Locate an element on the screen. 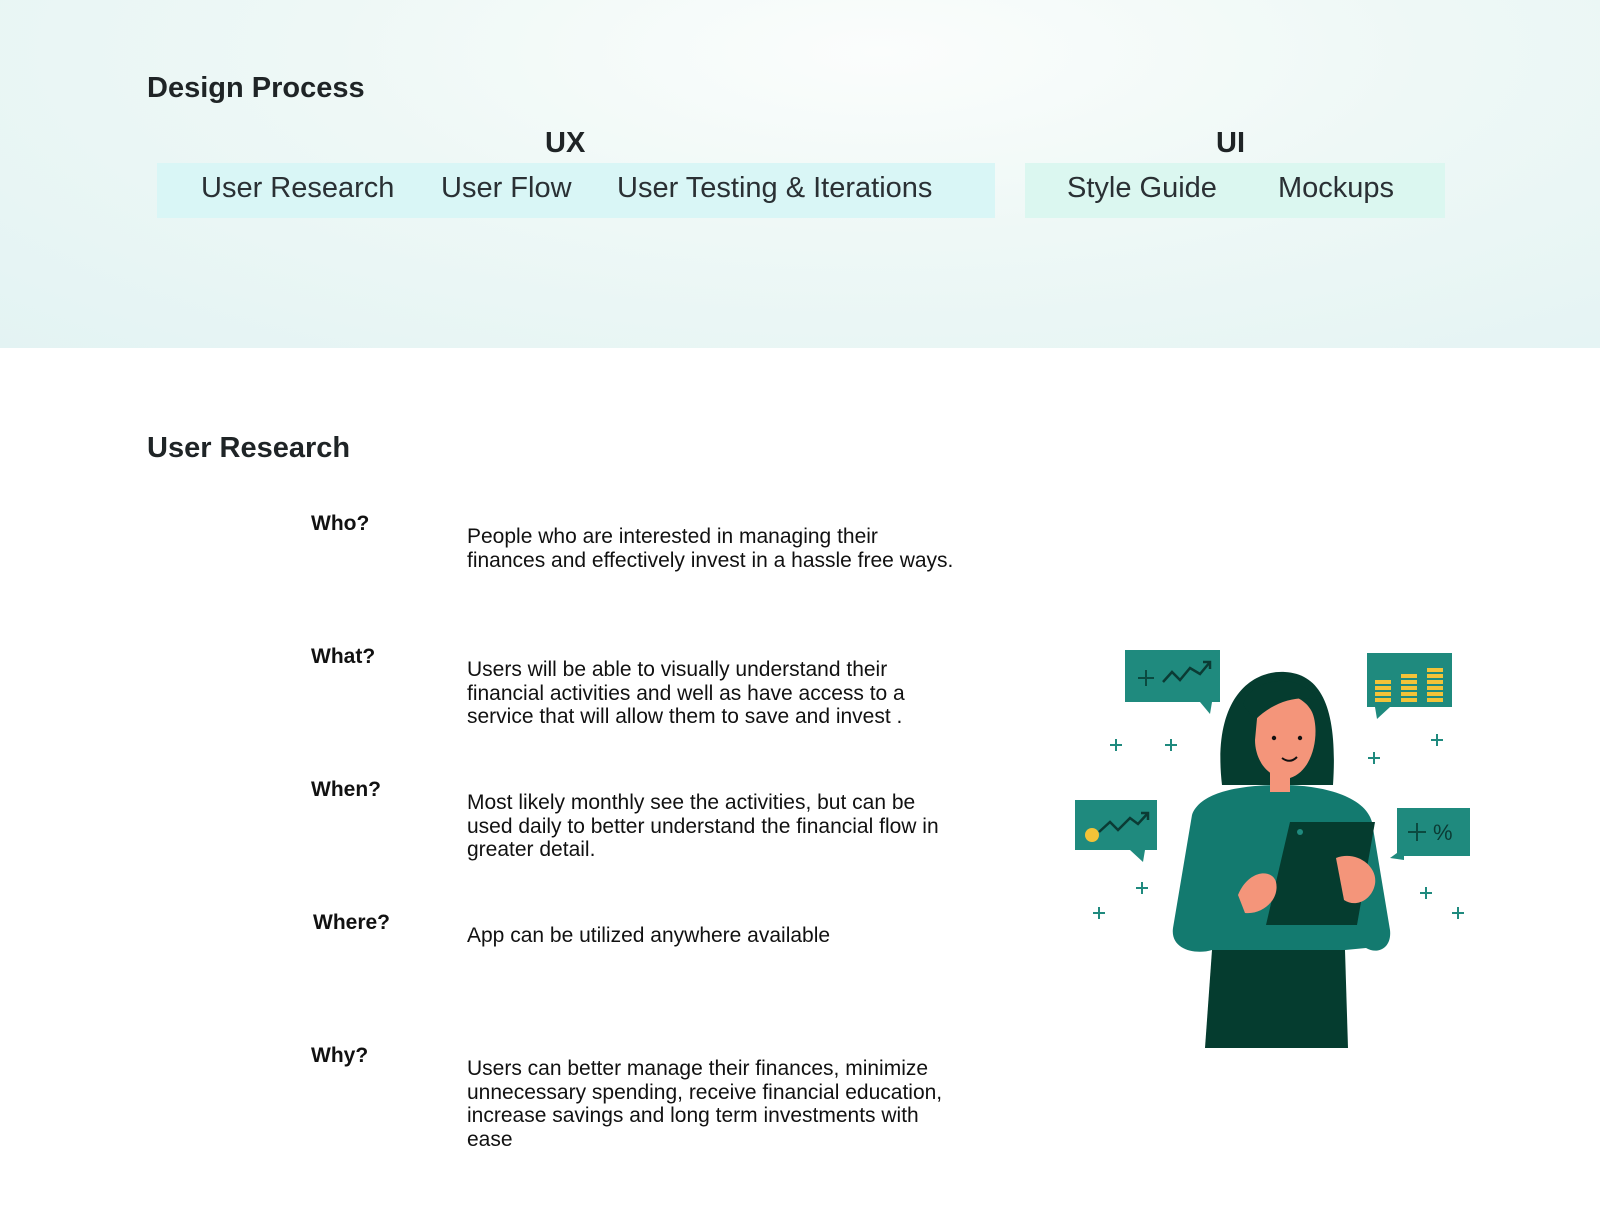 This screenshot has height=1223, width=1600. design-process-title: Design Process is located at coordinates (256, 88).